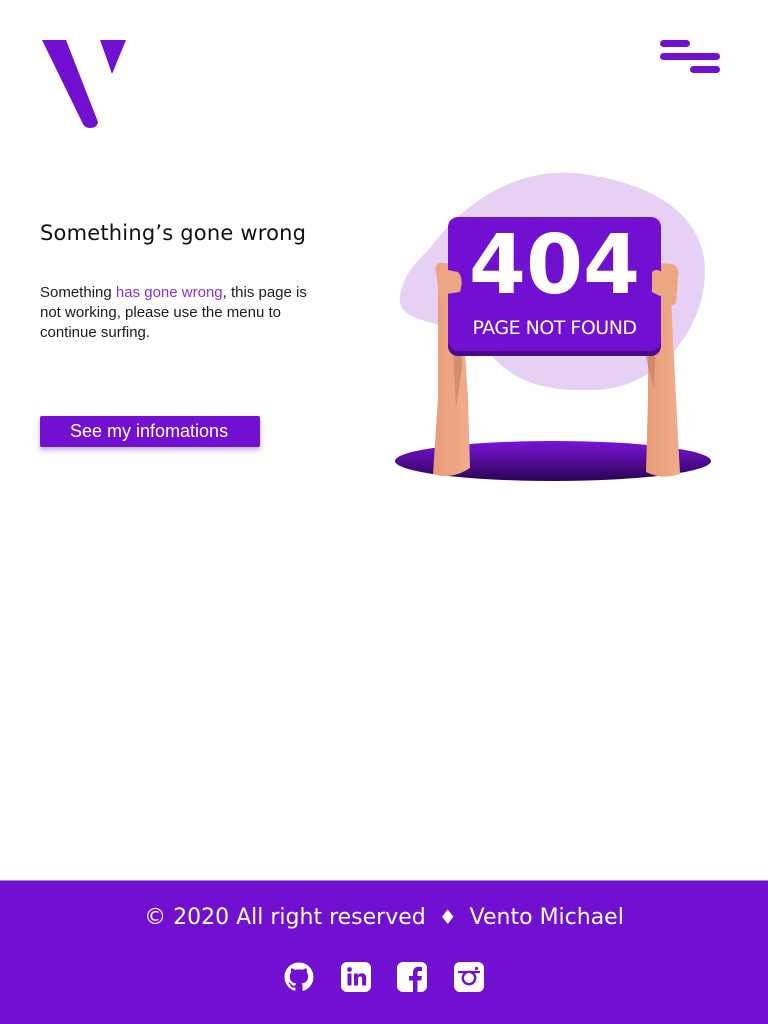 The image size is (768, 1024). I want to click on instagram-link, so click(469, 977).